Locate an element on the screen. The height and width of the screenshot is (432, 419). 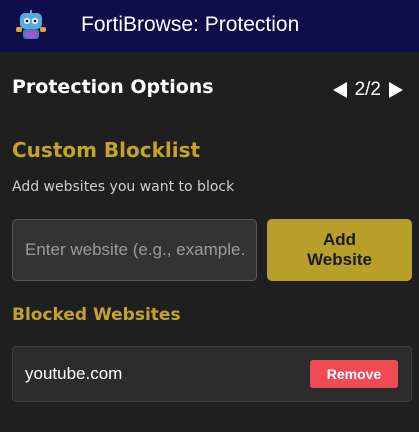
triangle-right-icon is located at coordinates (396, 90).